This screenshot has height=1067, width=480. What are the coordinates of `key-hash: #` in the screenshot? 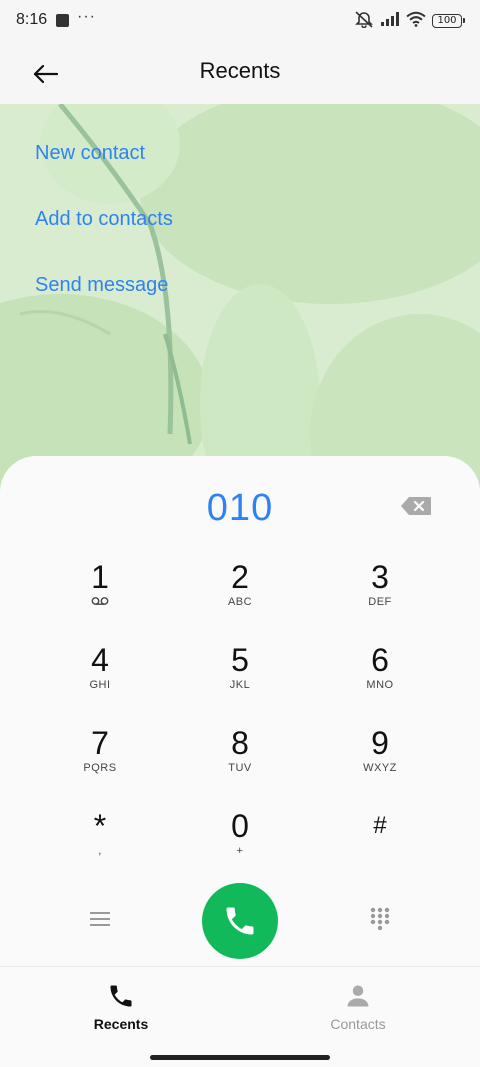 It's located at (380, 843).